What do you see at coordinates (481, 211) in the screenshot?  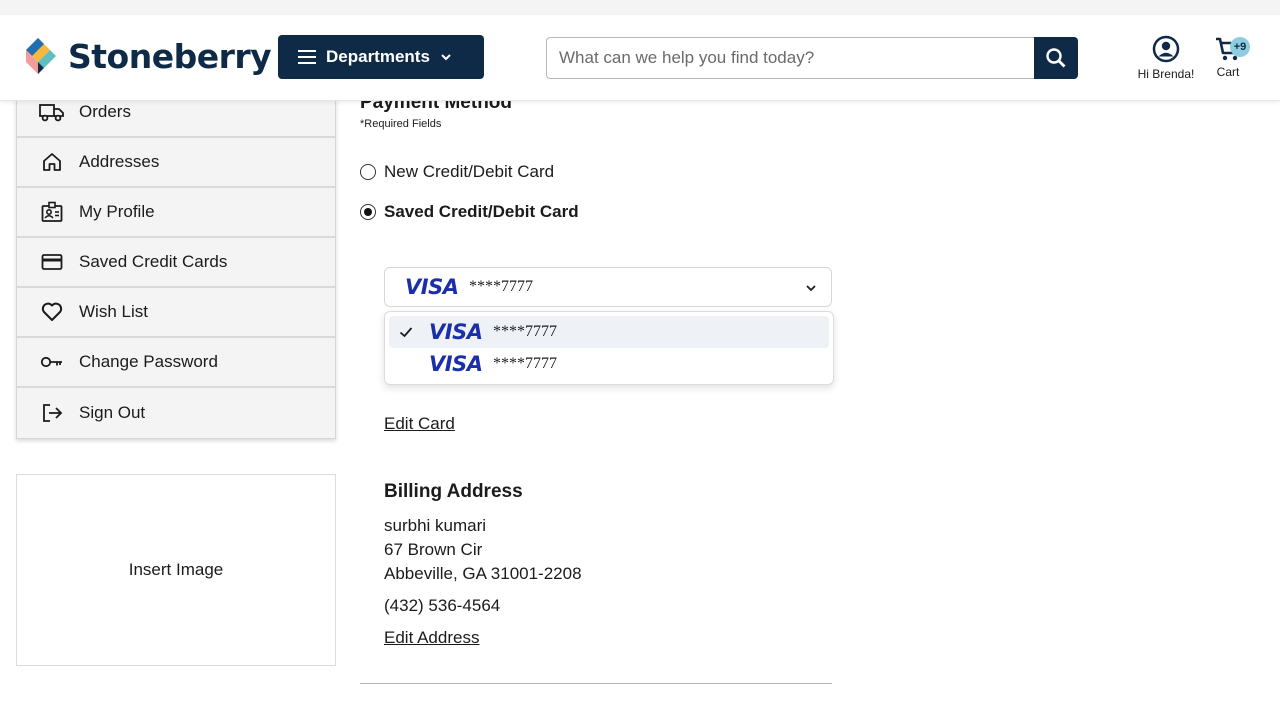 I see `saved-card-label: Saved Credit/Debit Card` at bounding box center [481, 211].